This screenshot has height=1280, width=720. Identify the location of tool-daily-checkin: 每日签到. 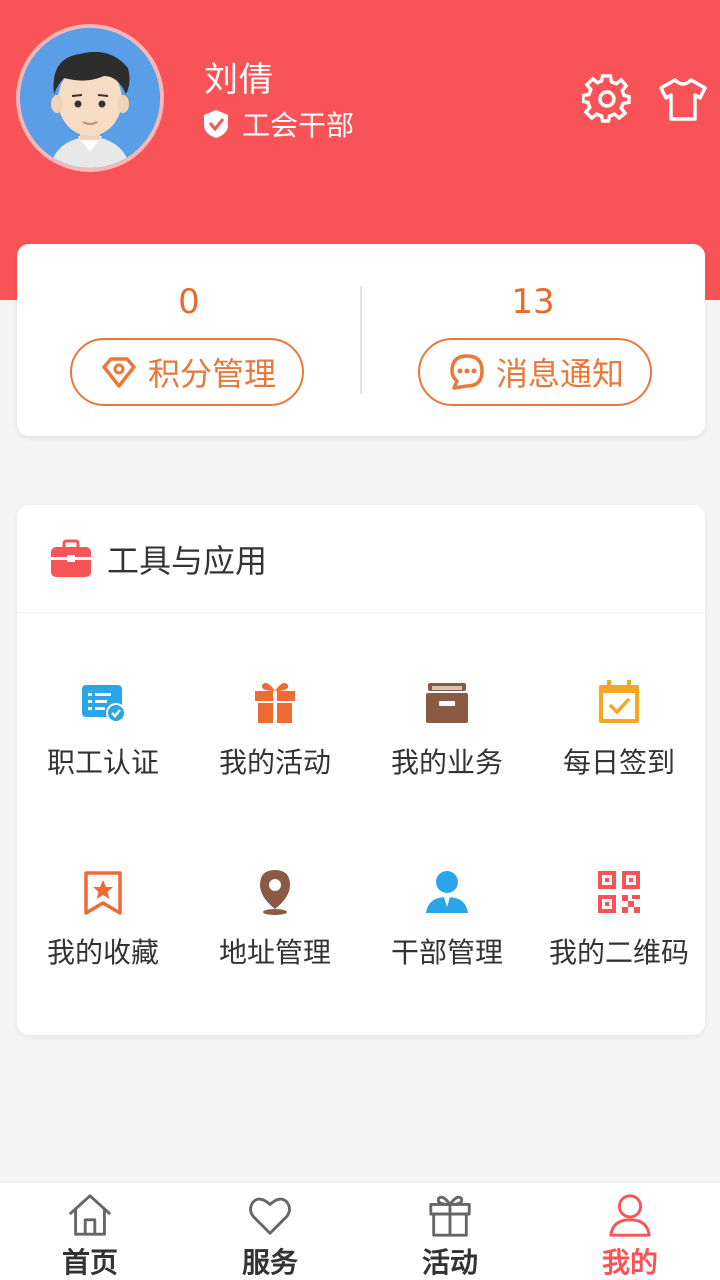
(619, 708).